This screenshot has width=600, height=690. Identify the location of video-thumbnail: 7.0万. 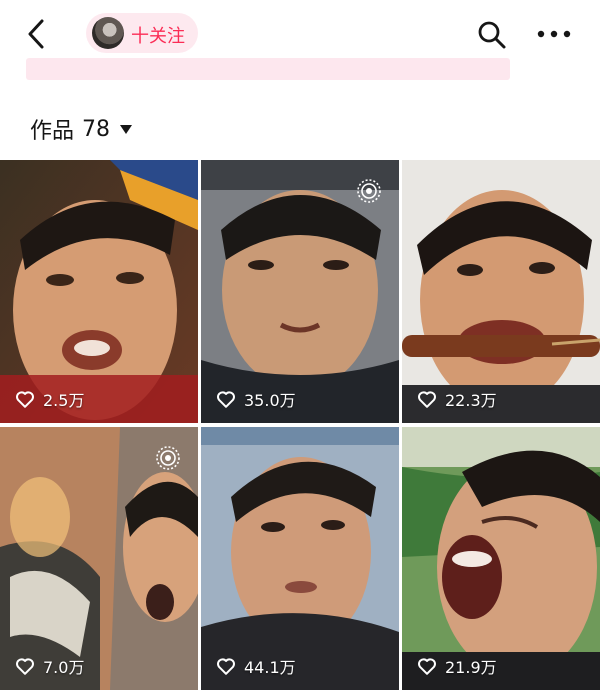
(99, 558).